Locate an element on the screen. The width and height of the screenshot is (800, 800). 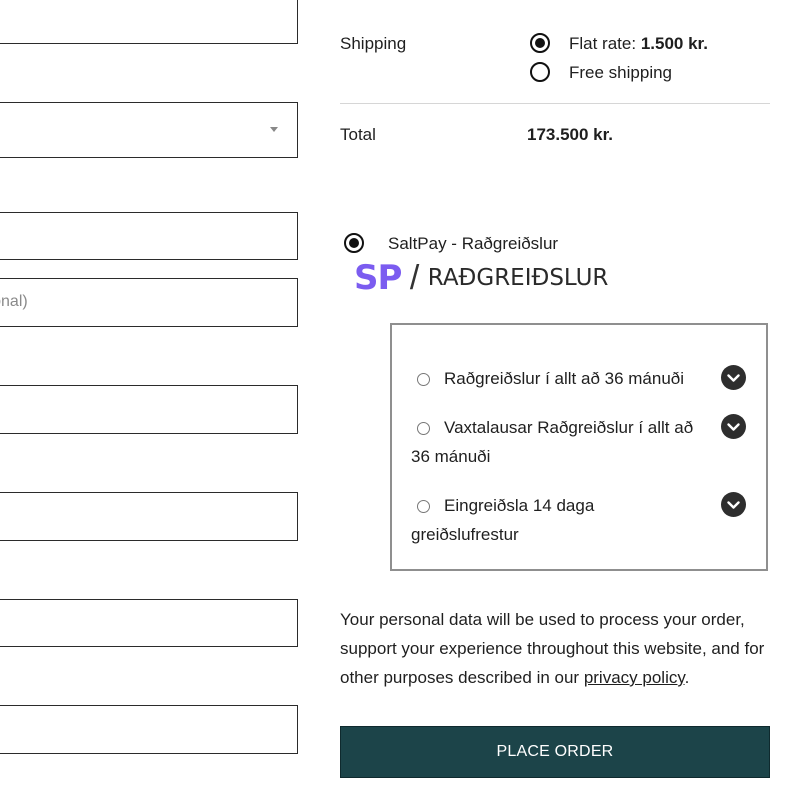
dropdown-caret-icon is located at coordinates (274, 129).